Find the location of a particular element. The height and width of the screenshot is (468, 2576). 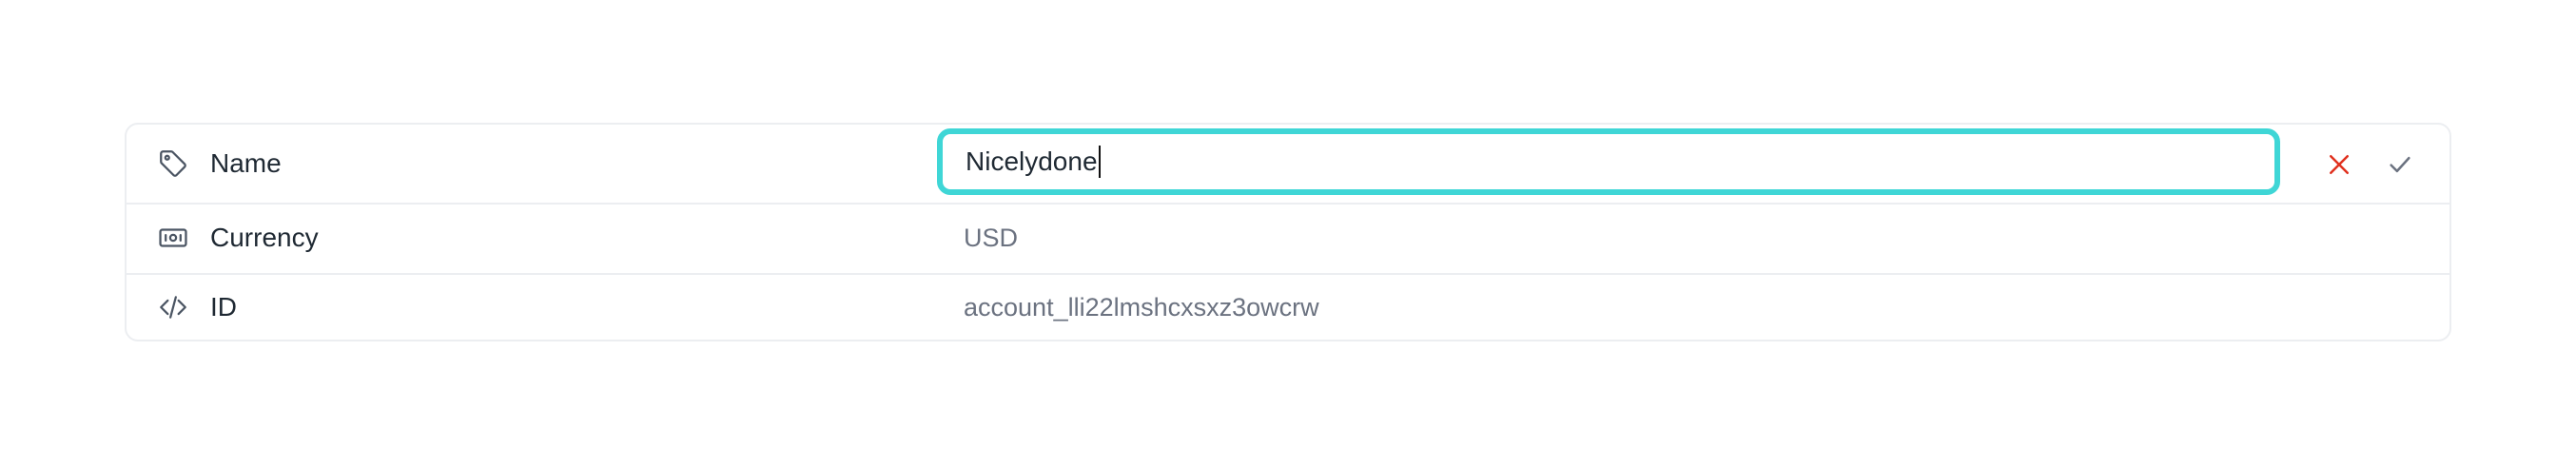

close-icon is located at coordinates (2340, 164).